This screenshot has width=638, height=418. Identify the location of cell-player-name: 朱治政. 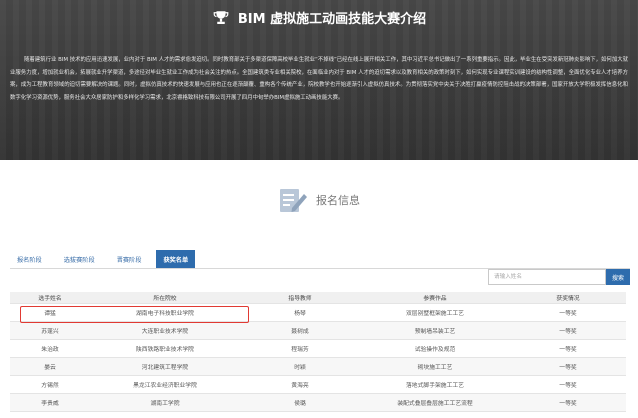
(50, 348).